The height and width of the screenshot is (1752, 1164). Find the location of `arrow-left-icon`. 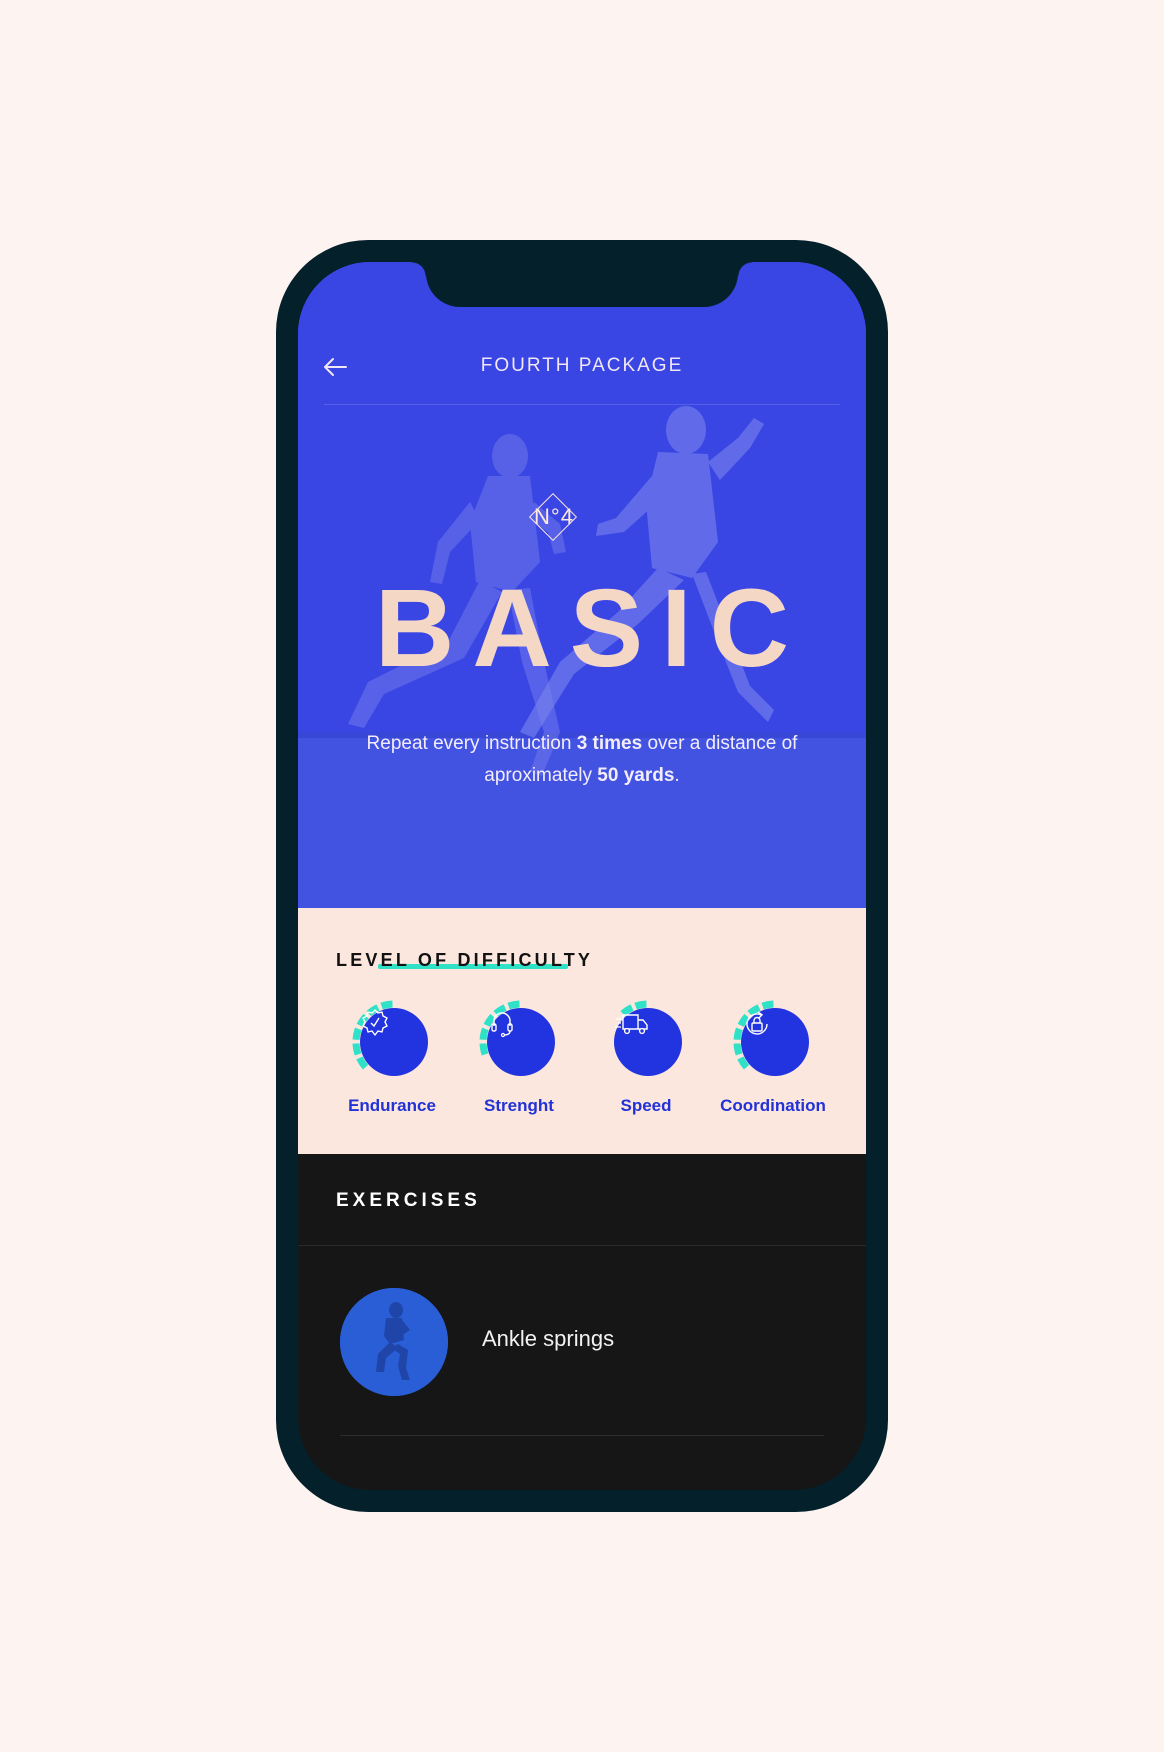

arrow-left-icon is located at coordinates (335, 367).